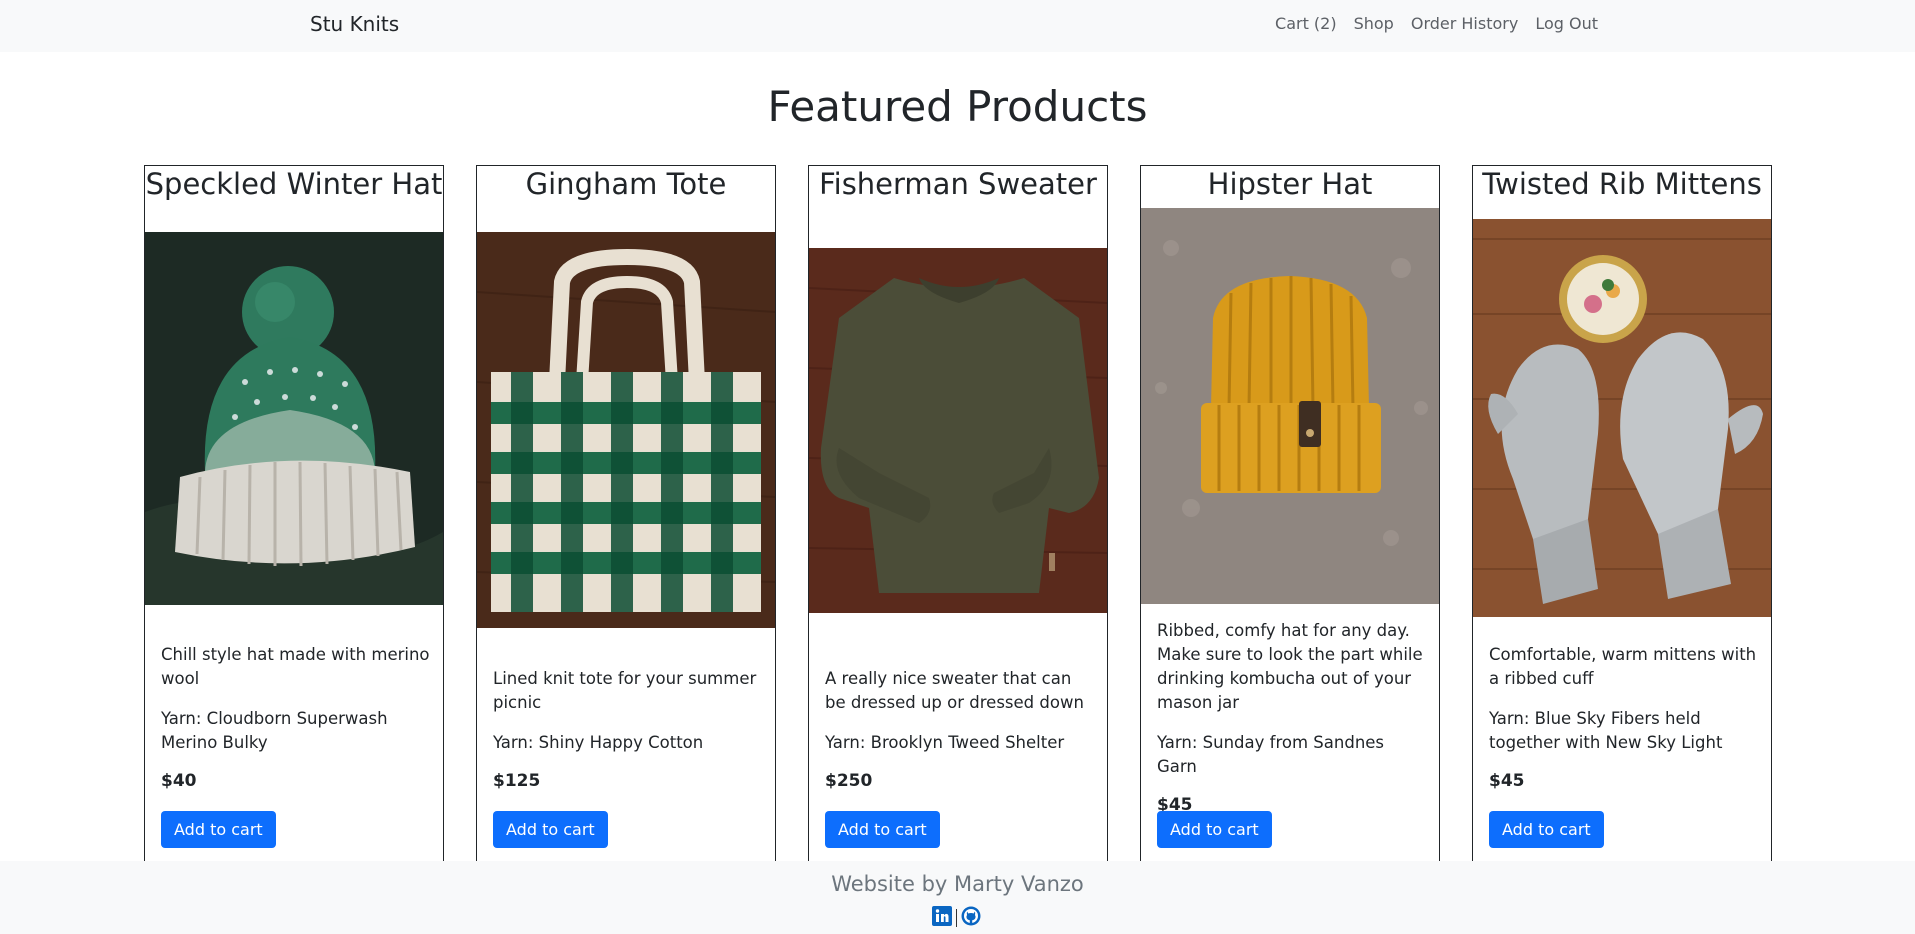 Image resolution: width=1915 pixels, height=934 pixels. I want to click on footer-icons, so click(956, 918).